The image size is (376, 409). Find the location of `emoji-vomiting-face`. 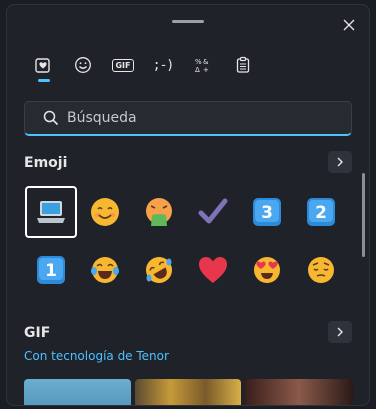

emoji-vomiting-face is located at coordinates (159, 212).